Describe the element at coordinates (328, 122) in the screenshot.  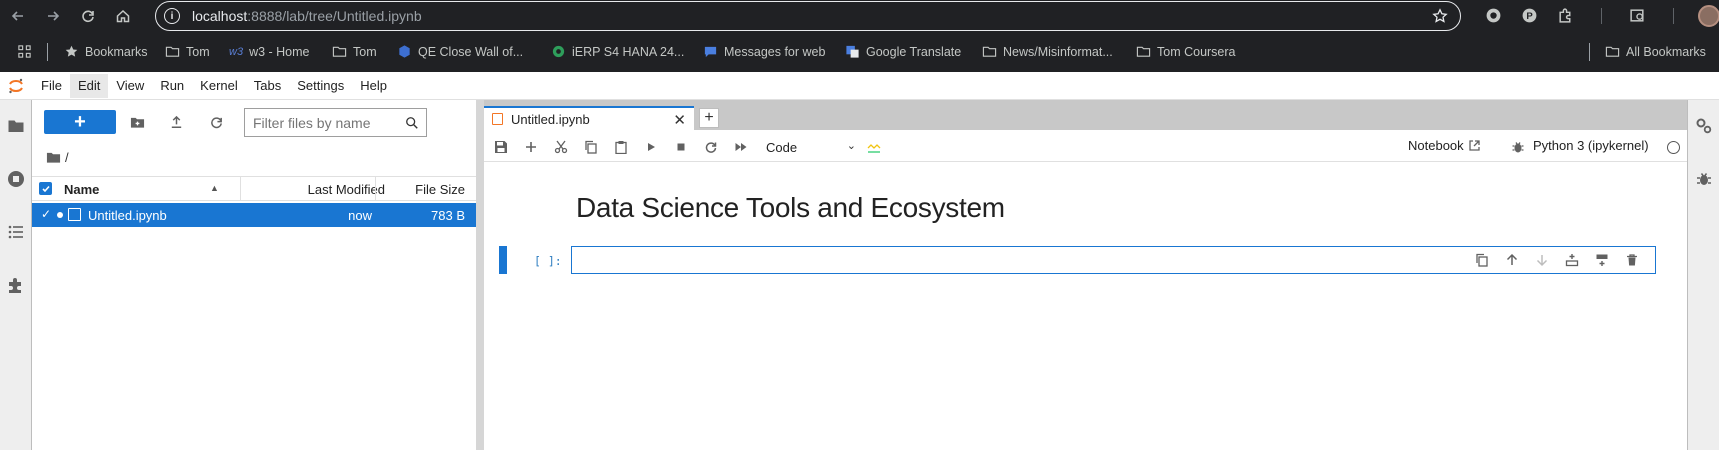
I see `filter-files-field` at that location.